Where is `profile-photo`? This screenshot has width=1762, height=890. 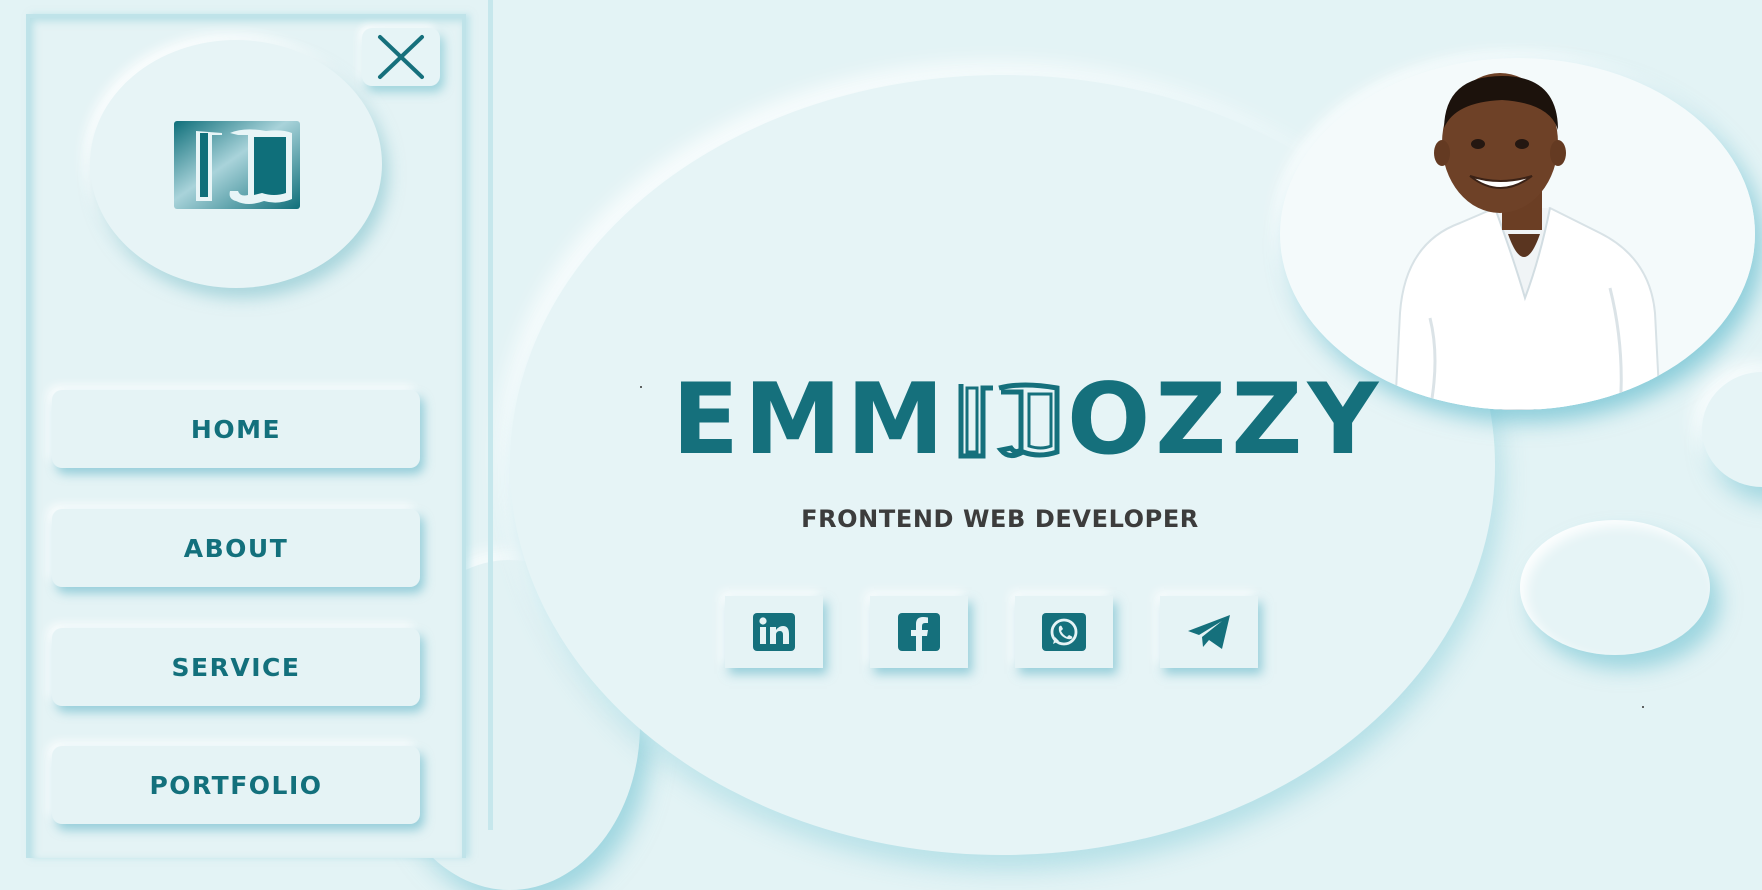 profile-photo is located at coordinates (1517, 234).